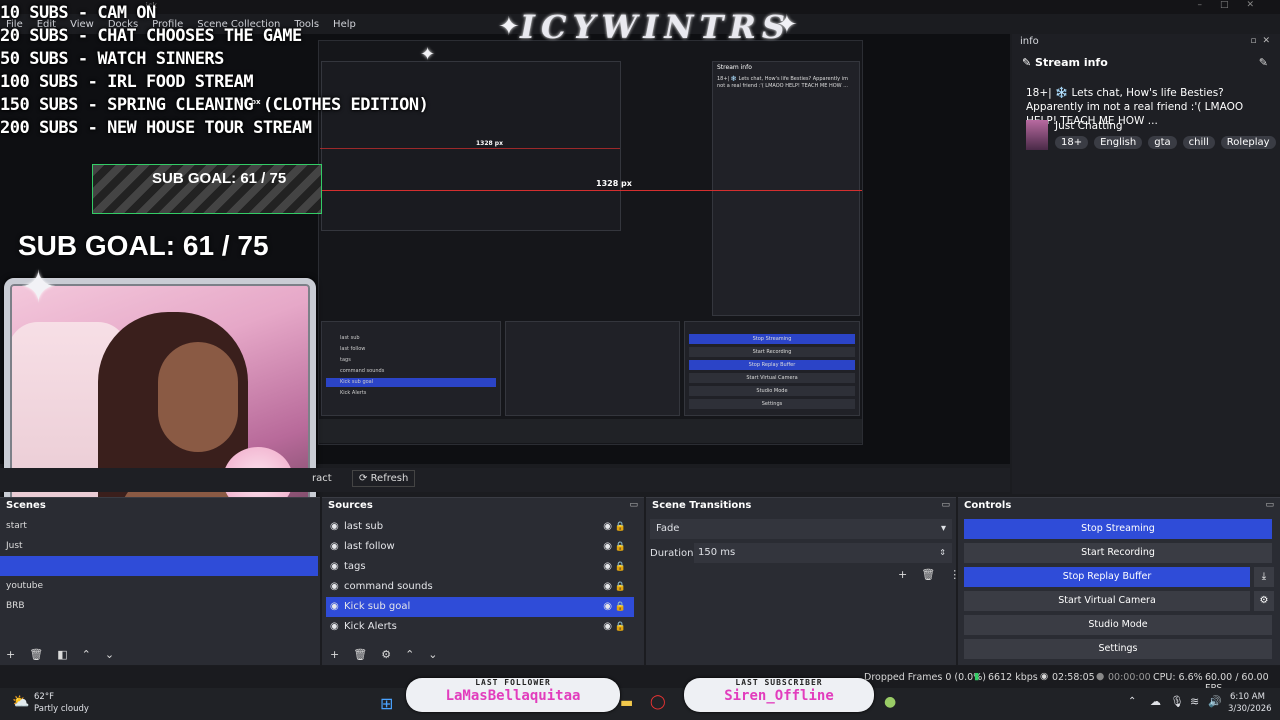 The width and height of the screenshot is (1280, 720). What do you see at coordinates (1118, 649) in the screenshot?
I see `settings-button: Settings` at bounding box center [1118, 649].